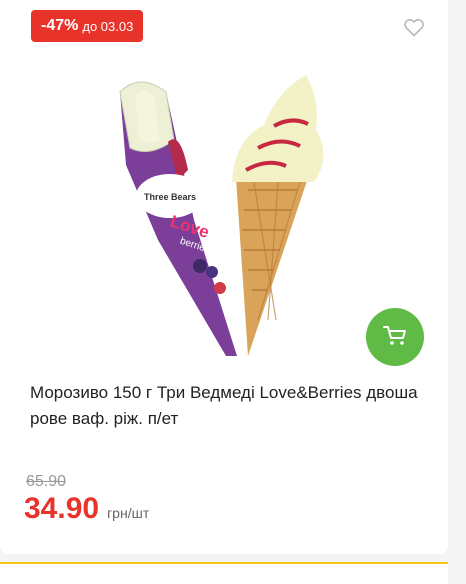  What do you see at coordinates (170, 197) in the screenshot?
I see `package-brand-label: Three Bears` at bounding box center [170, 197].